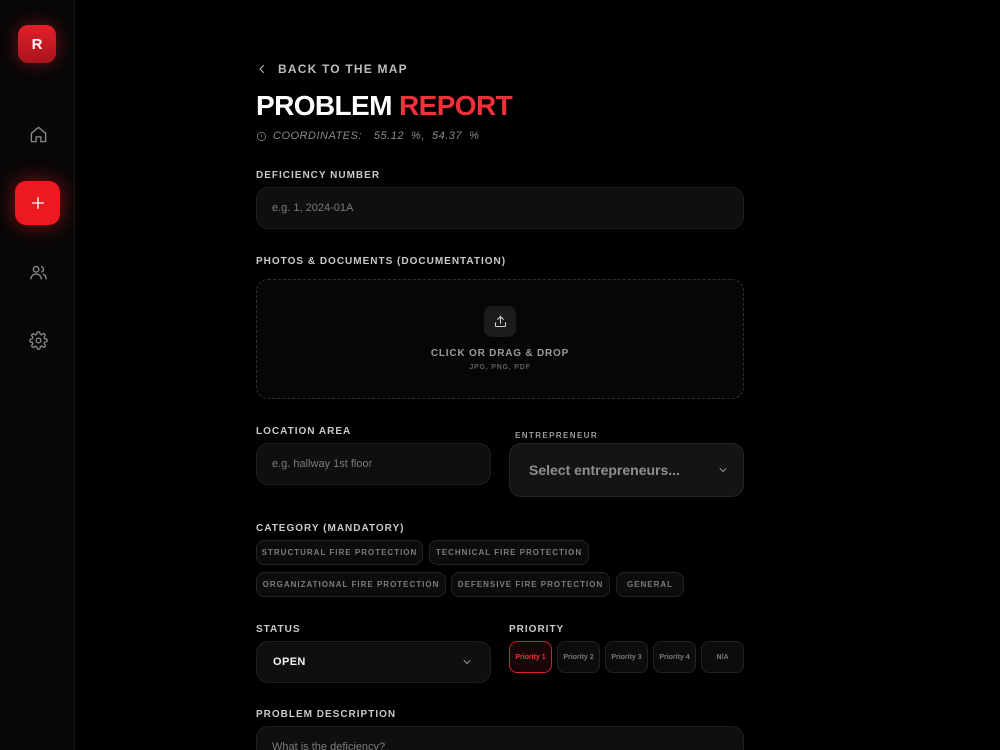 The width and height of the screenshot is (1000, 750). Describe the element at coordinates (373, 662) in the screenshot. I see `status-select: OPEN` at that location.